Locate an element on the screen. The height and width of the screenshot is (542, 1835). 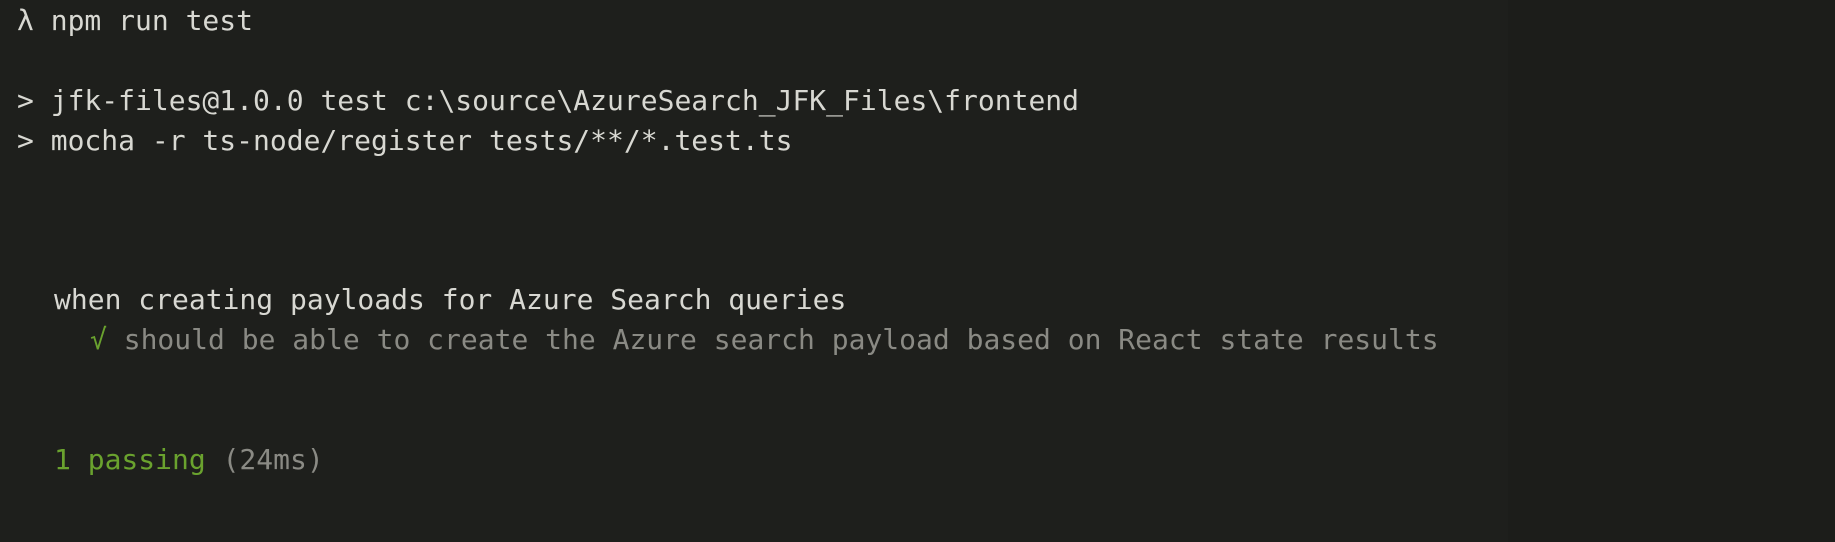
prompt-symbol: λ is located at coordinates (25, 20).